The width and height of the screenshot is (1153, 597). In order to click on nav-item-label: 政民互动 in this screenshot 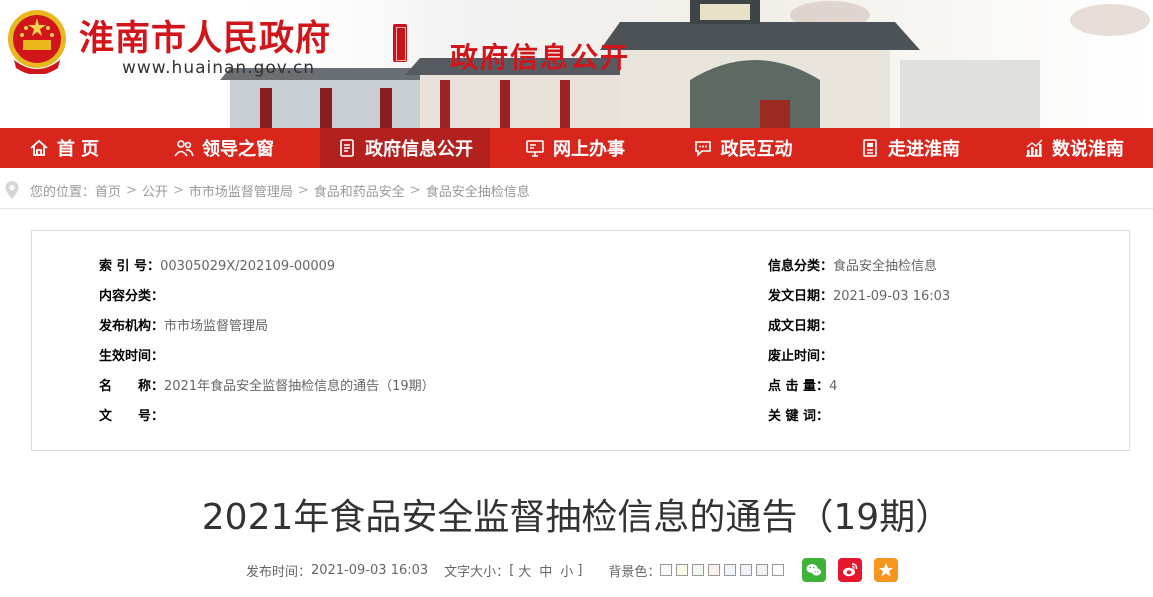, I will do `click(756, 149)`.